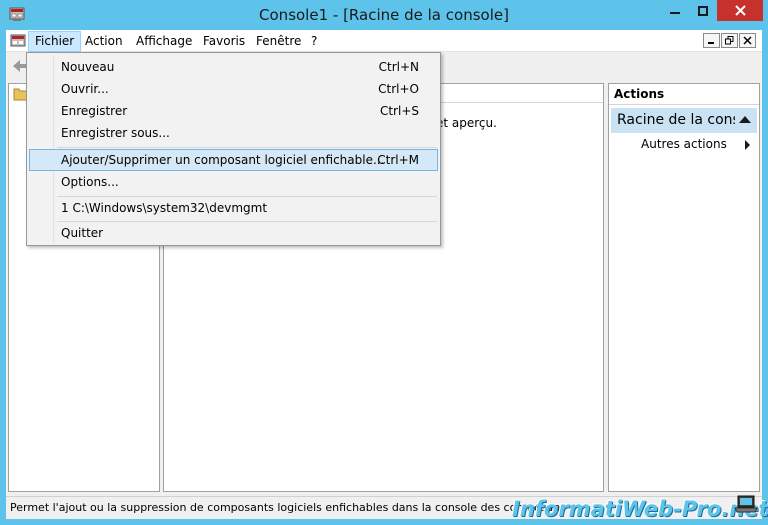  What do you see at coordinates (746, 504) in the screenshot?
I see `laptop-icon` at bounding box center [746, 504].